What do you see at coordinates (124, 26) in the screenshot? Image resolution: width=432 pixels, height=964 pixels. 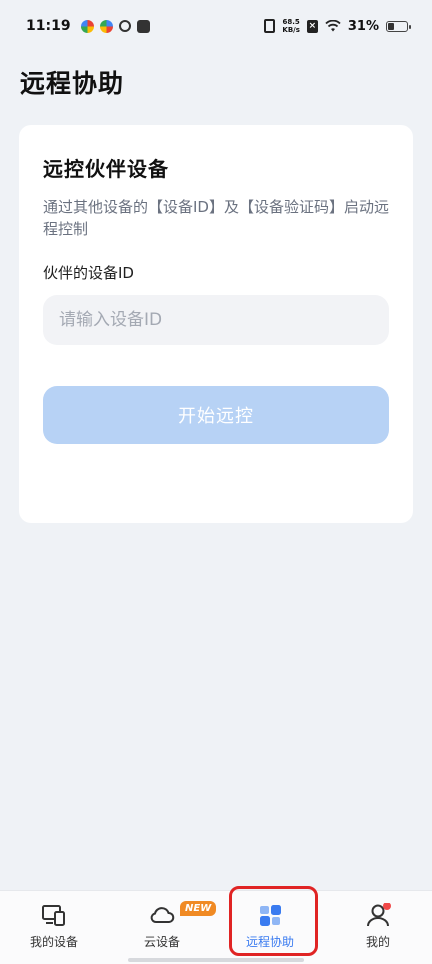 I see `link-notification-icon` at bounding box center [124, 26].